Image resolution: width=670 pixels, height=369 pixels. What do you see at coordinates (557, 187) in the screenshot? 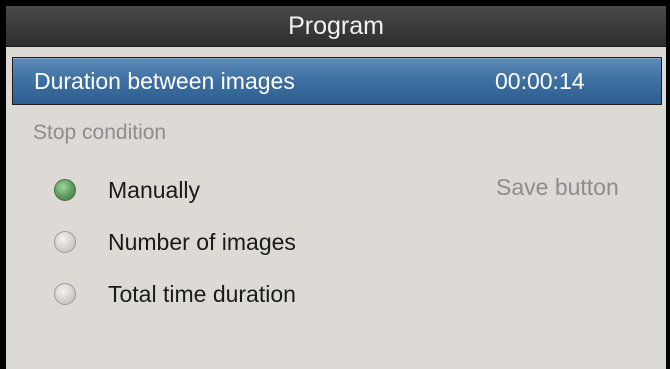
I see `save-button-hint: Save button` at bounding box center [557, 187].